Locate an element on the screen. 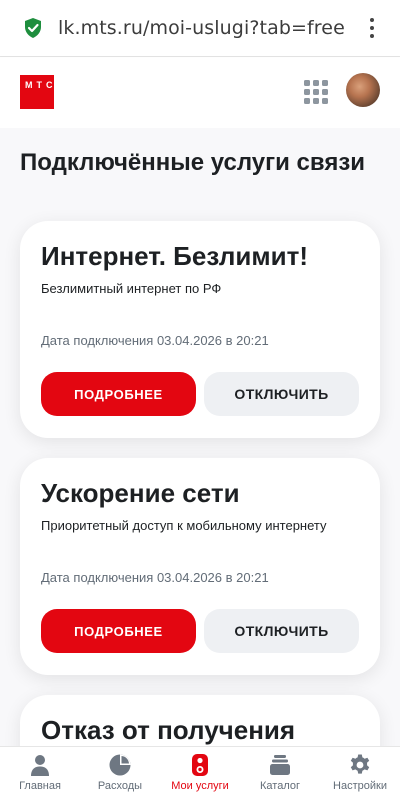 The width and height of the screenshot is (400, 797). nav-label: Каталог is located at coordinates (280, 786).